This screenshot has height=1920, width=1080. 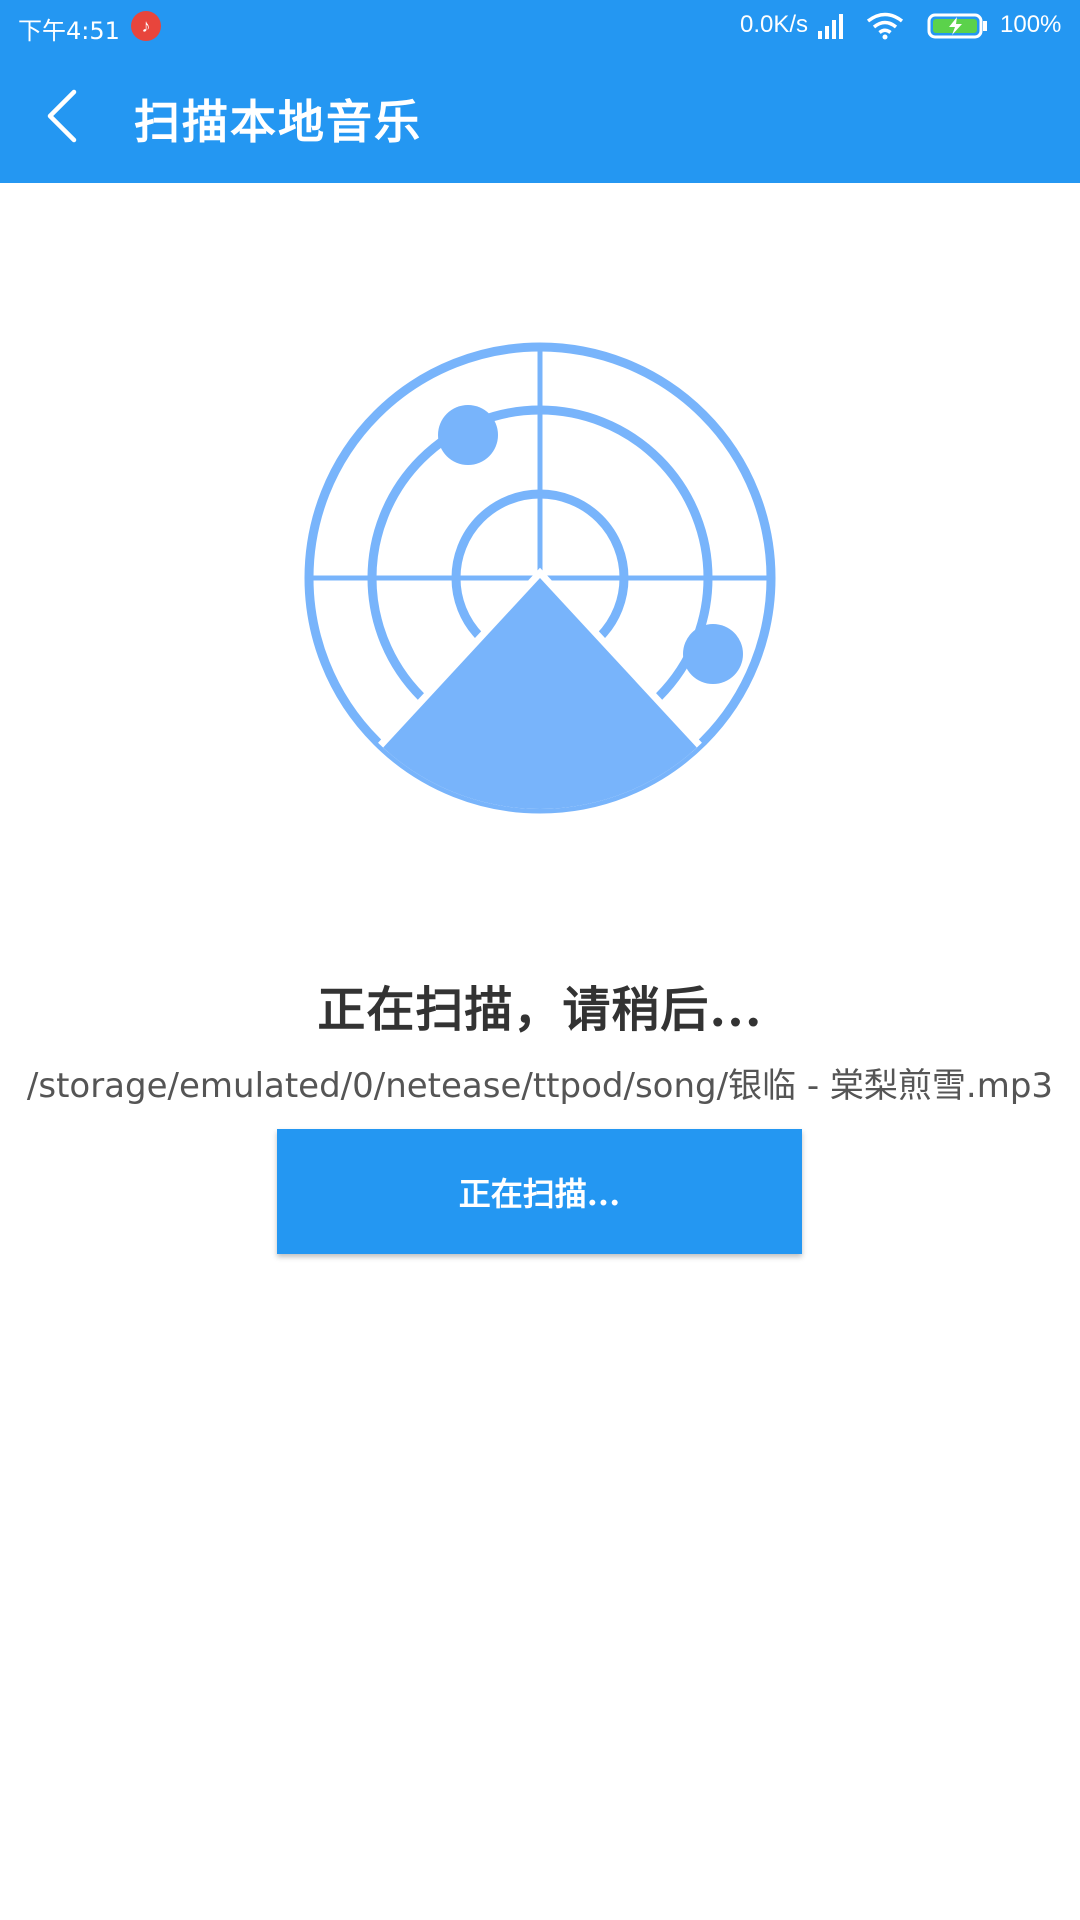 I want to click on music-note-icon: ♪, so click(x=146, y=26).